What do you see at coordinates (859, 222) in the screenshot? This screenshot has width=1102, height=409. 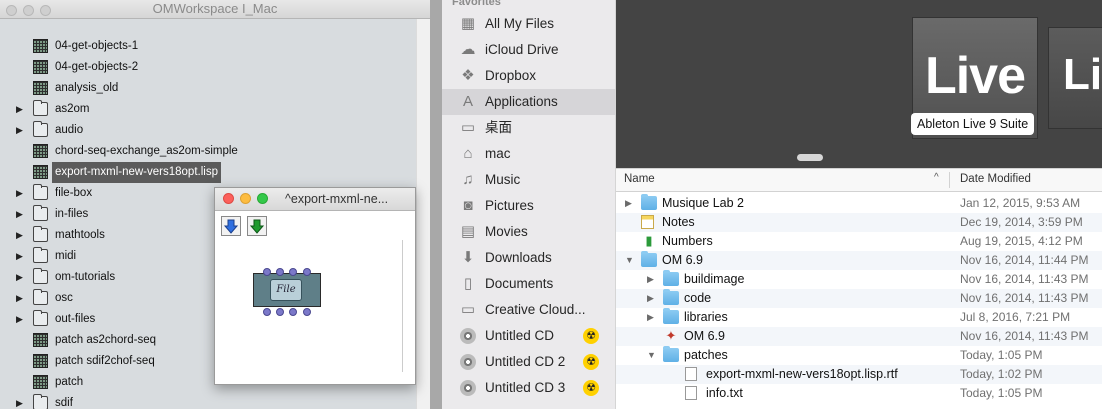 I see `file-row: Notes Dec 19, 2014, 3:59 PM` at bounding box center [859, 222].